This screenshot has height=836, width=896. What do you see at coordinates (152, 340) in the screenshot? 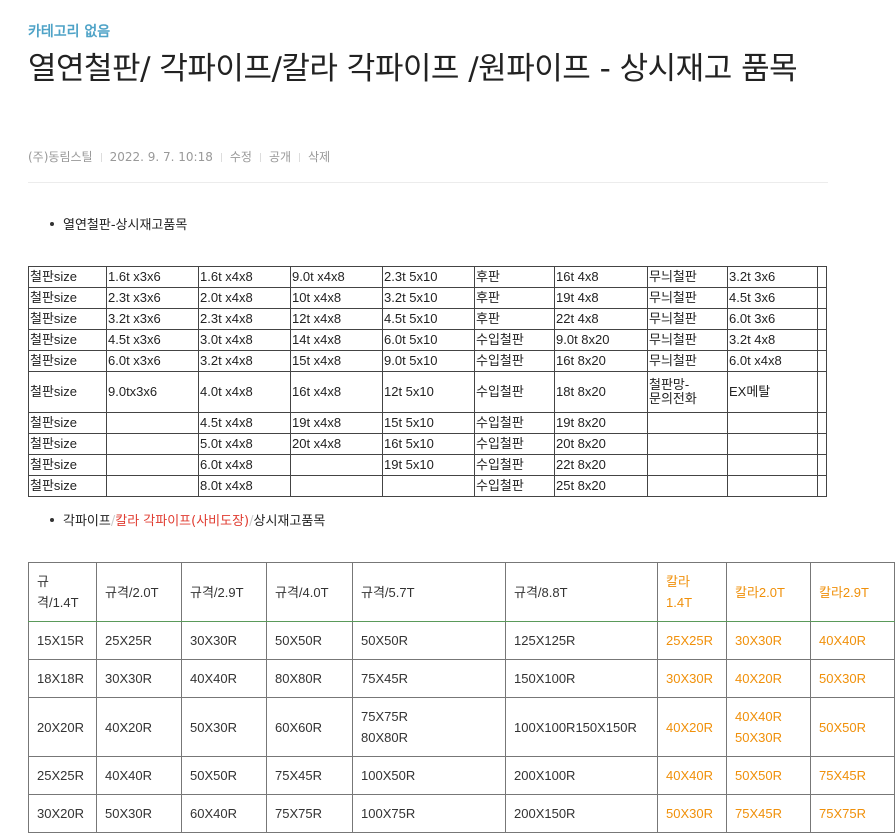
I see `table-cell: 4.5t x3x6` at bounding box center [152, 340].